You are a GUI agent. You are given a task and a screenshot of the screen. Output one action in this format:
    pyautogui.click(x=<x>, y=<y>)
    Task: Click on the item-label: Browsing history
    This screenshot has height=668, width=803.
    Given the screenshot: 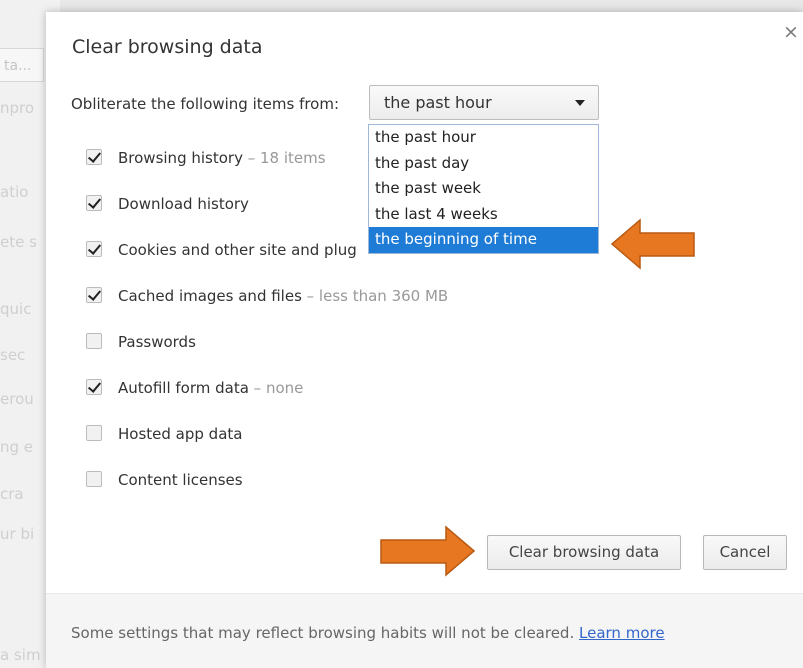 What is the action you would take?
    pyautogui.click(x=180, y=158)
    